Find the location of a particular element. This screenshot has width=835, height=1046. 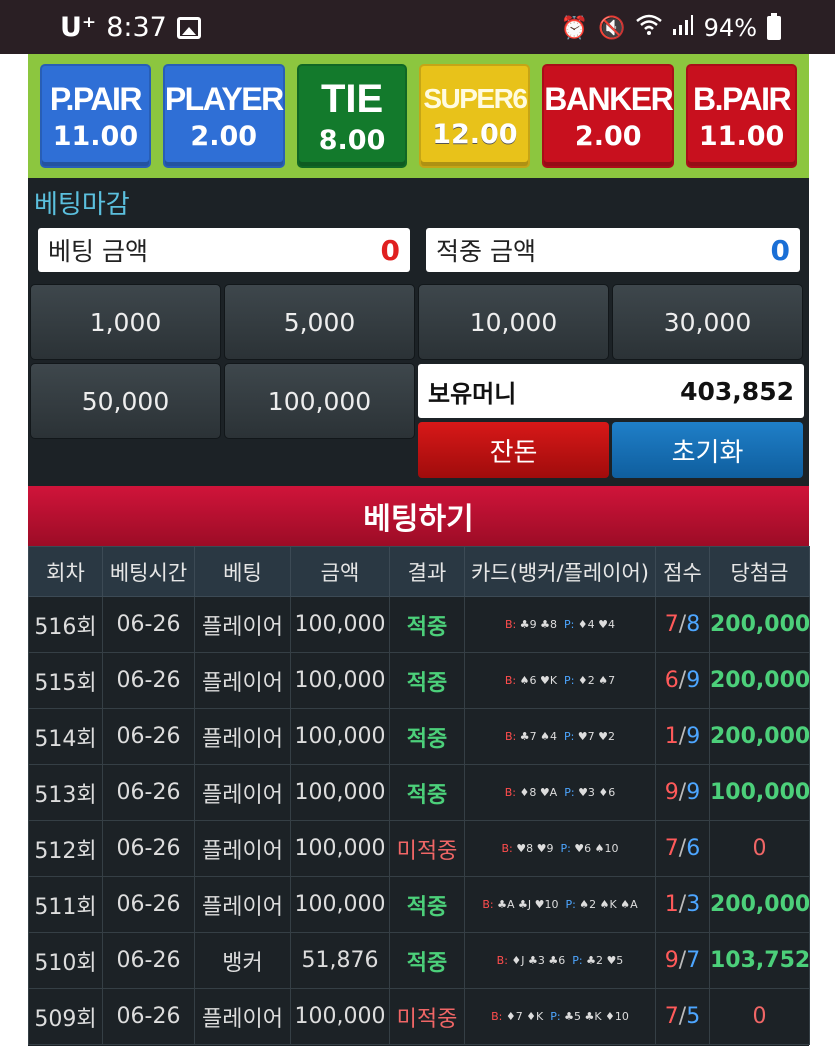

player-cards: ♣5 ♣K ♦10 is located at coordinates (596, 1016).